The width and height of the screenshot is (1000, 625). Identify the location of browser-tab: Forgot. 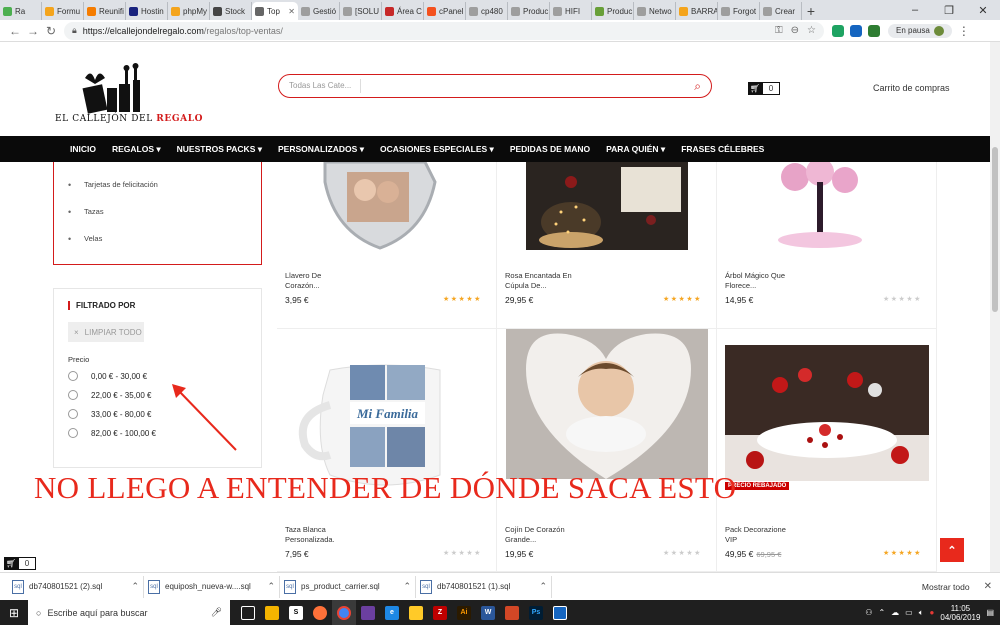
(739, 11).